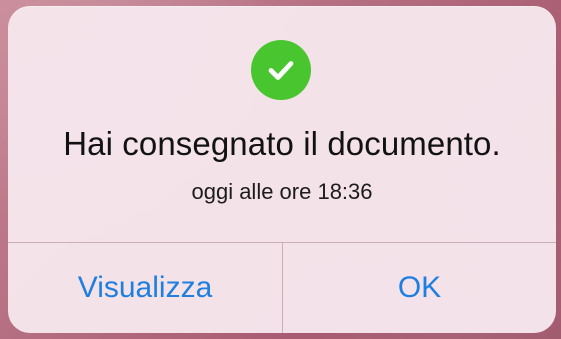 The image size is (561, 339). What do you see at coordinates (282, 191) in the screenshot?
I see `alert-subtitle: oggi alle ore 18:36` at bounding box center [282, 191].